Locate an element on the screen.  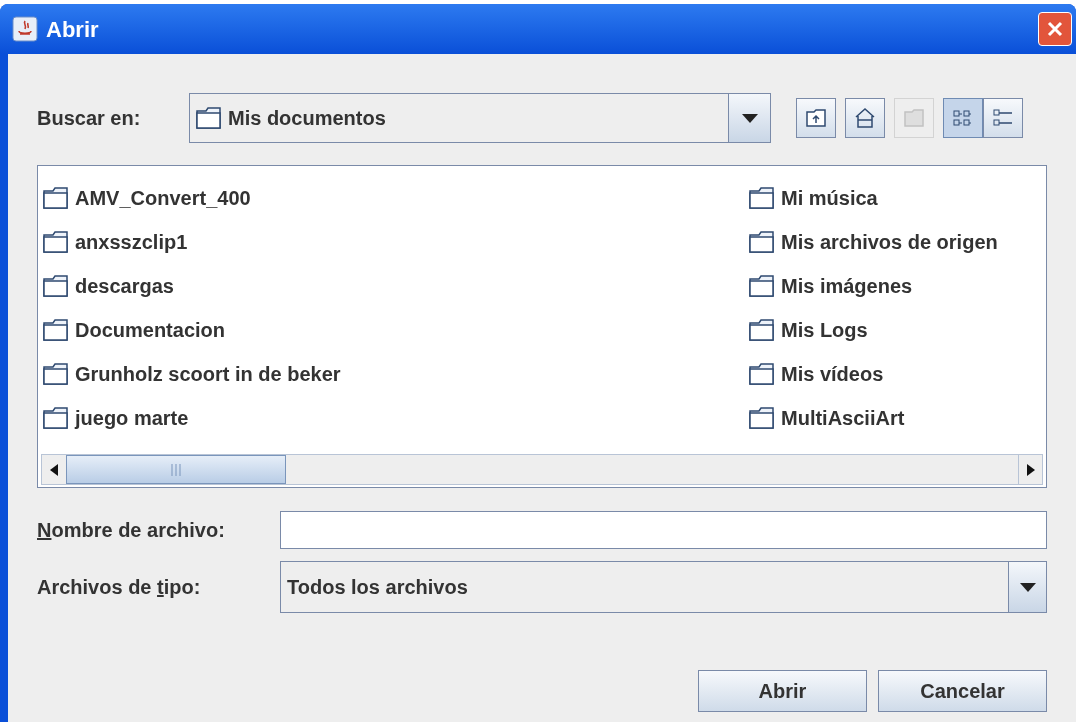
folder-name: Mis imágenes is located at coordinates (847, 286).